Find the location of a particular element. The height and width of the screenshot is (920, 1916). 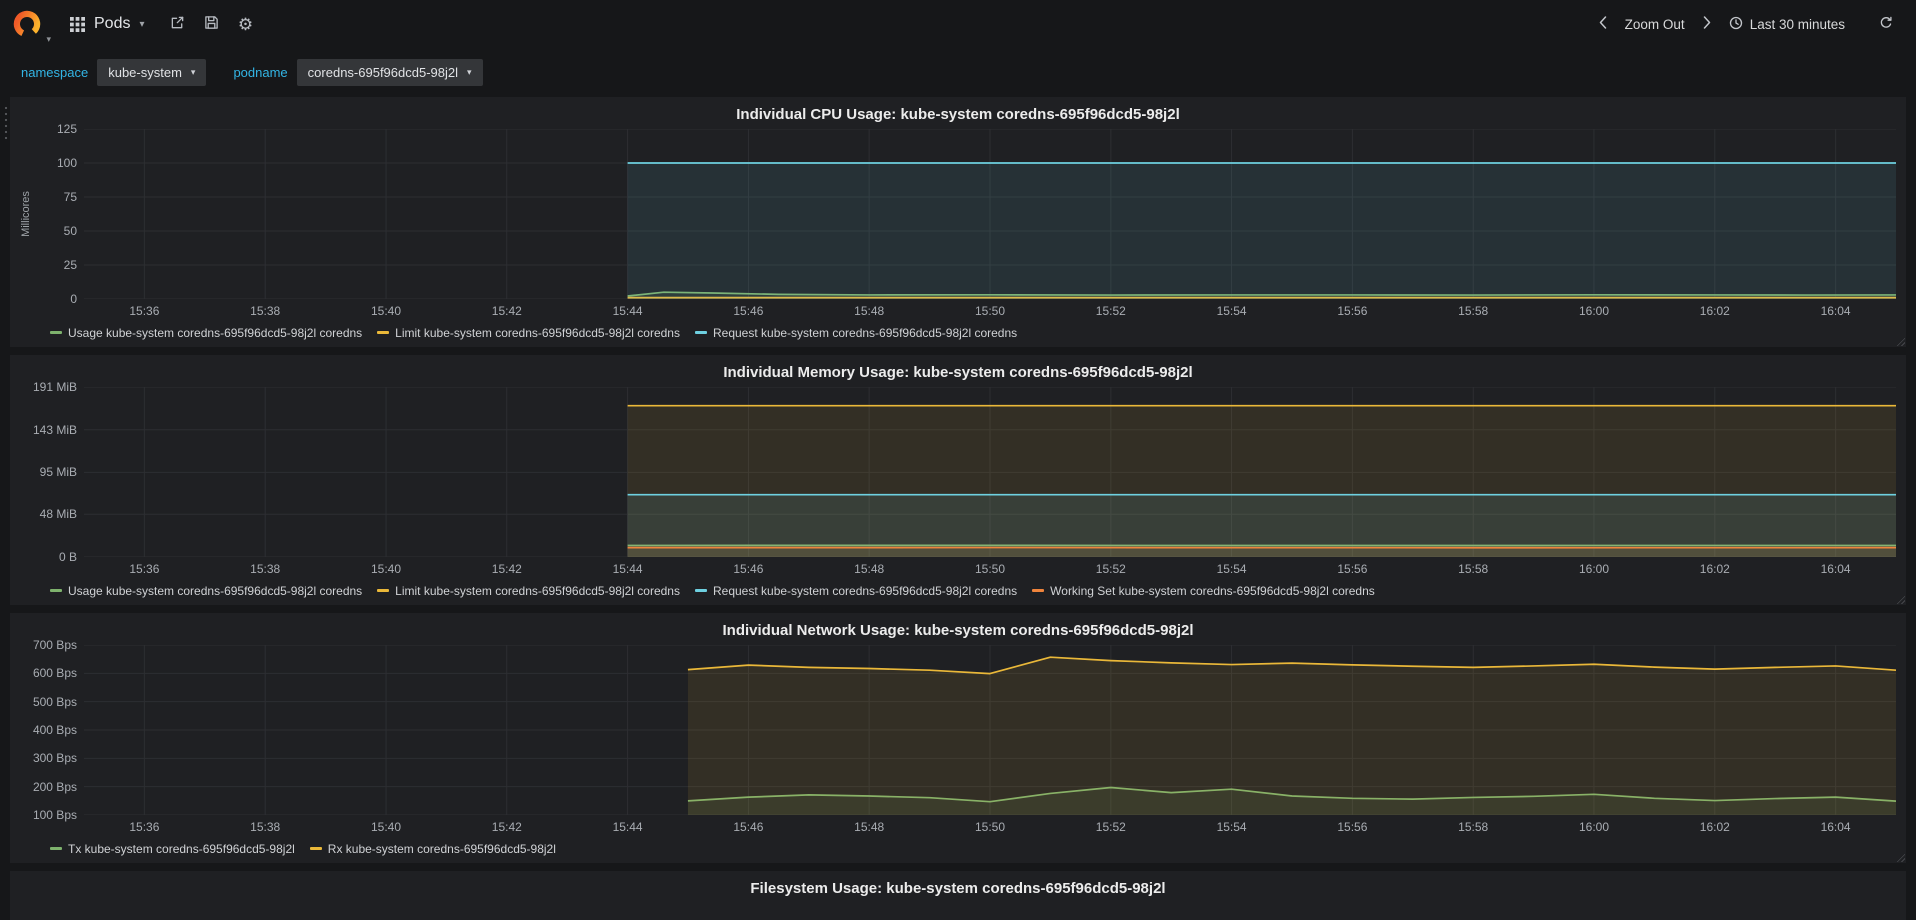

chevron-right-icon is located at coordinates (1707, 24).